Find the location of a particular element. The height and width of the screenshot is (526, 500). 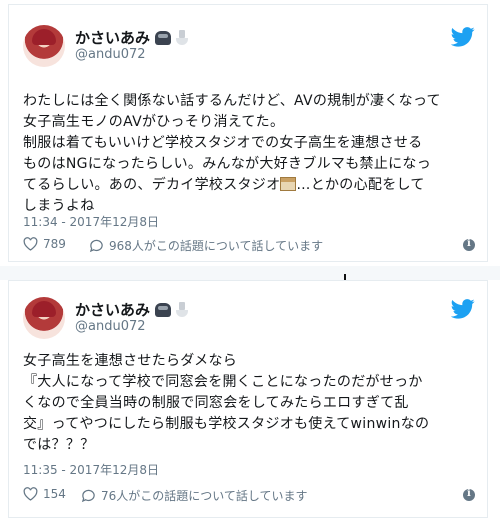

tweet-divider is located at coordinates (250, 273).